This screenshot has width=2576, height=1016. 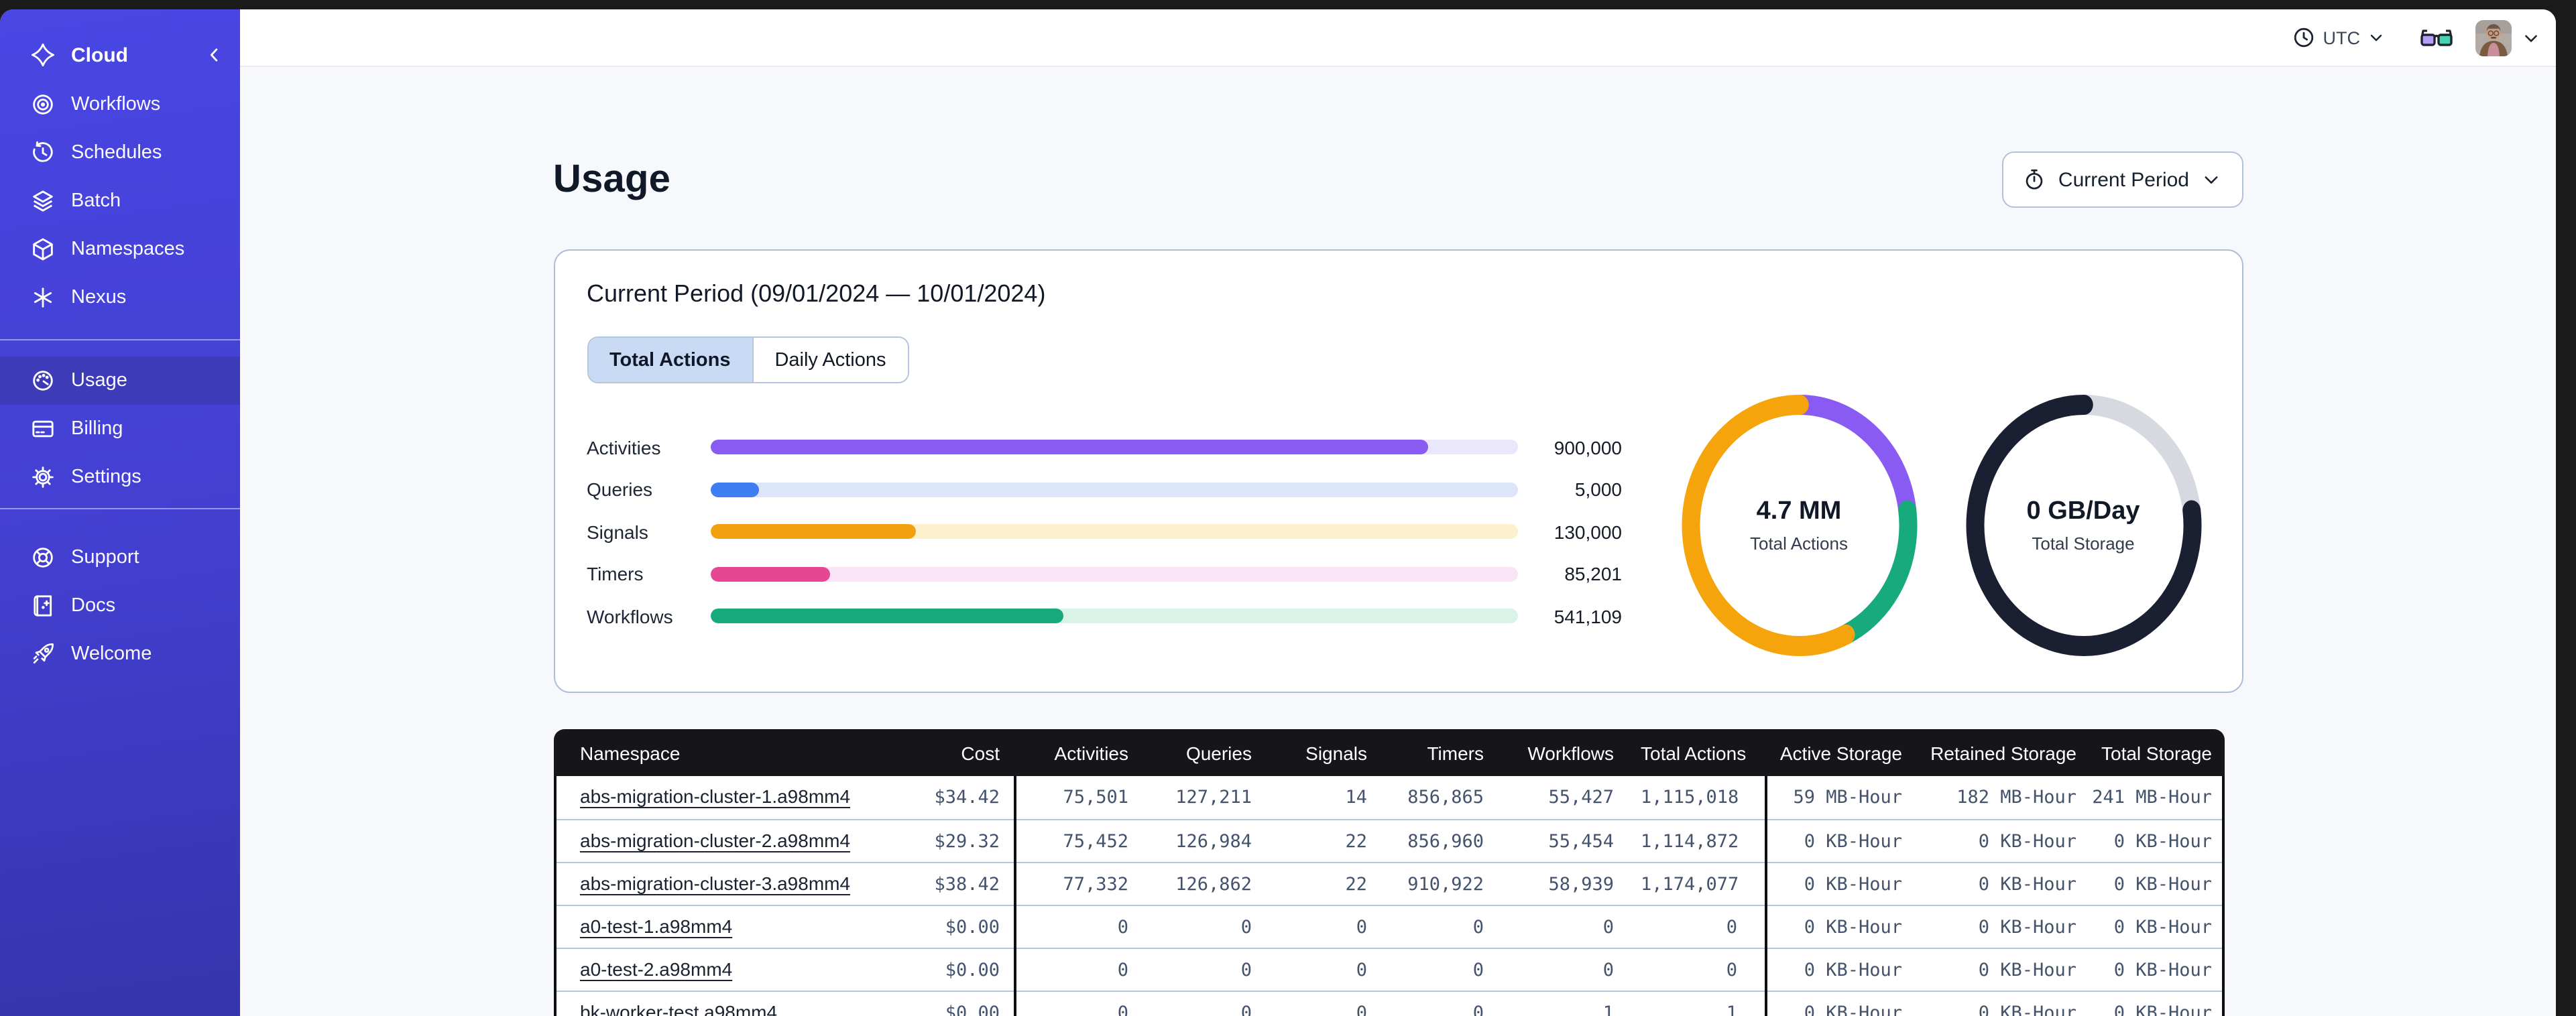 What do you see at coordinates (1731, 969) in the screenshot?
I see `cell-total-actions: 0` at bounding box center [1731, 969].